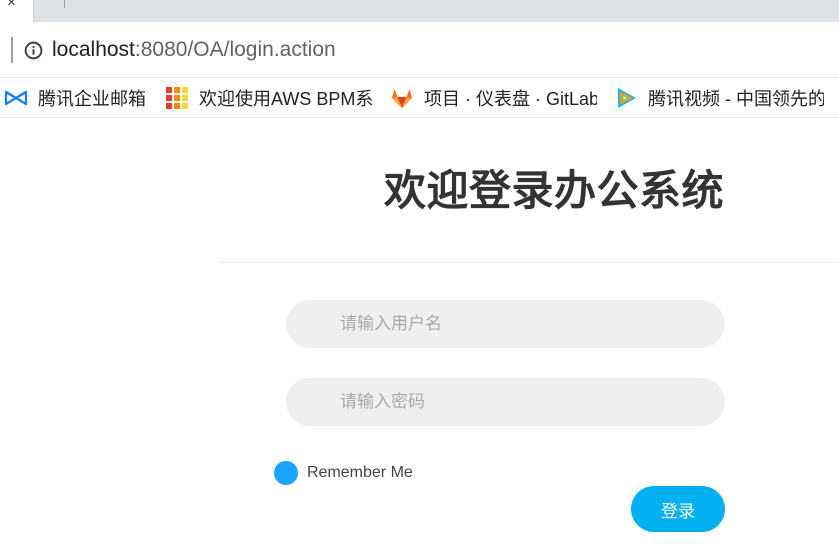 The image size is (839, 549). Describe the element at coordinates (678, 509) in the screenshot. I see `login-button: 登录` at that location.